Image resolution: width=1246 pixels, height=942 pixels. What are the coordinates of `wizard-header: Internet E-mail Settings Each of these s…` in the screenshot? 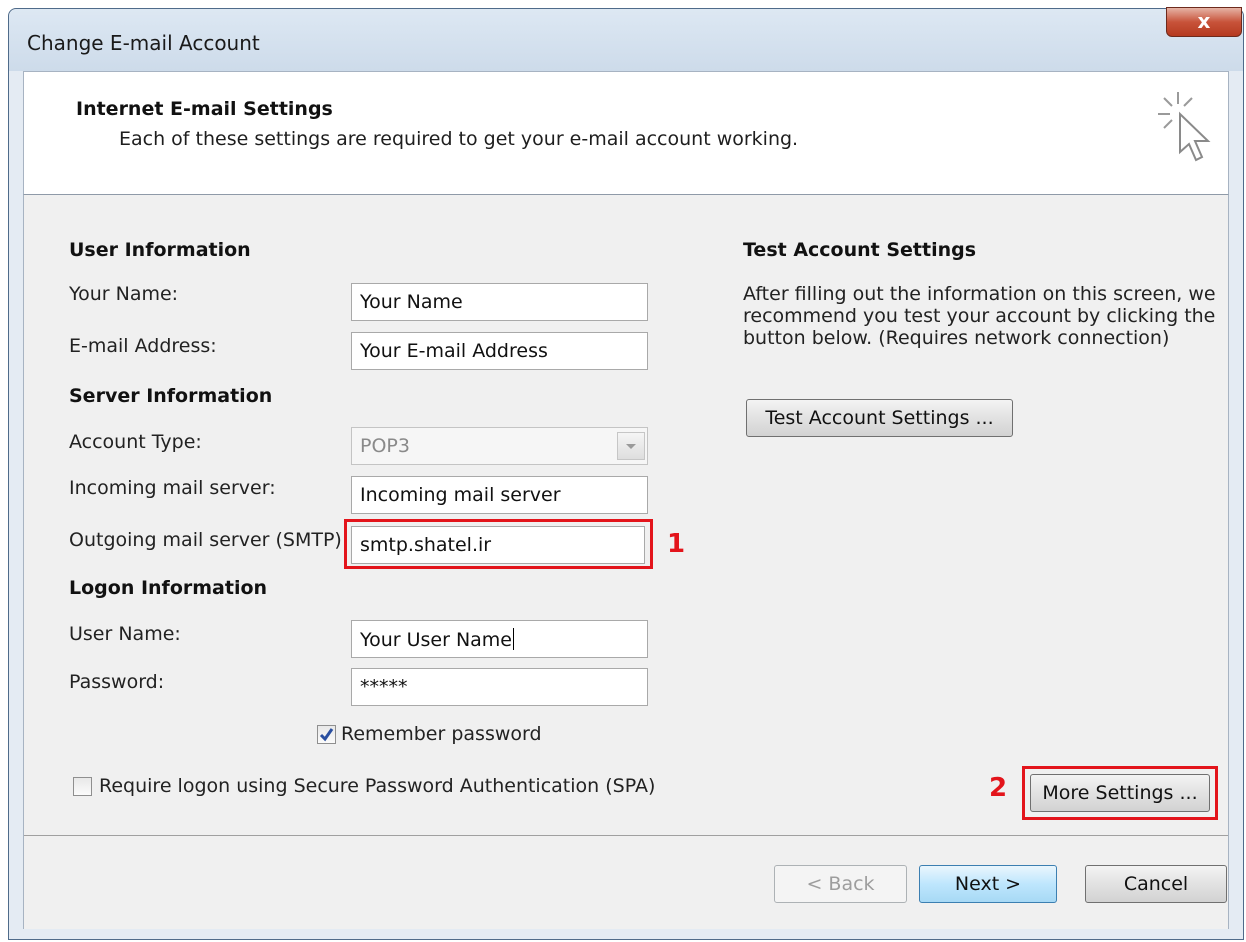 It's located at (626, 133).